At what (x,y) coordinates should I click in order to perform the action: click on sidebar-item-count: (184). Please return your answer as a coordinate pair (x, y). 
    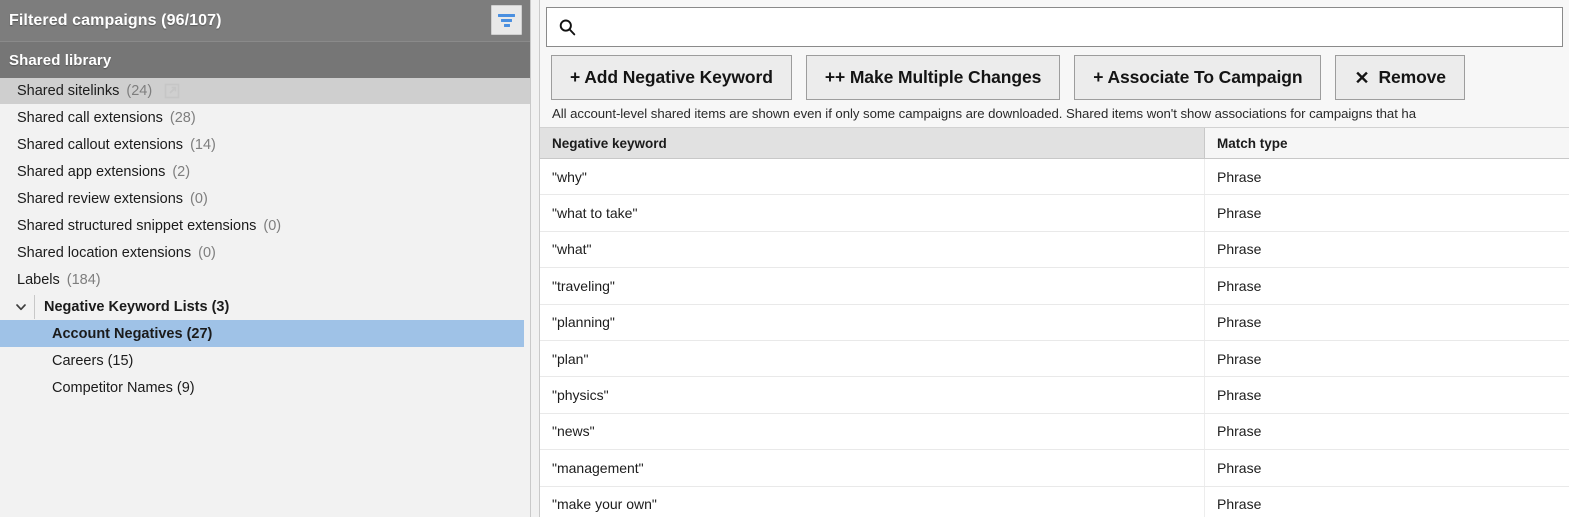
    Looking at the image, I should click on (83, 279).